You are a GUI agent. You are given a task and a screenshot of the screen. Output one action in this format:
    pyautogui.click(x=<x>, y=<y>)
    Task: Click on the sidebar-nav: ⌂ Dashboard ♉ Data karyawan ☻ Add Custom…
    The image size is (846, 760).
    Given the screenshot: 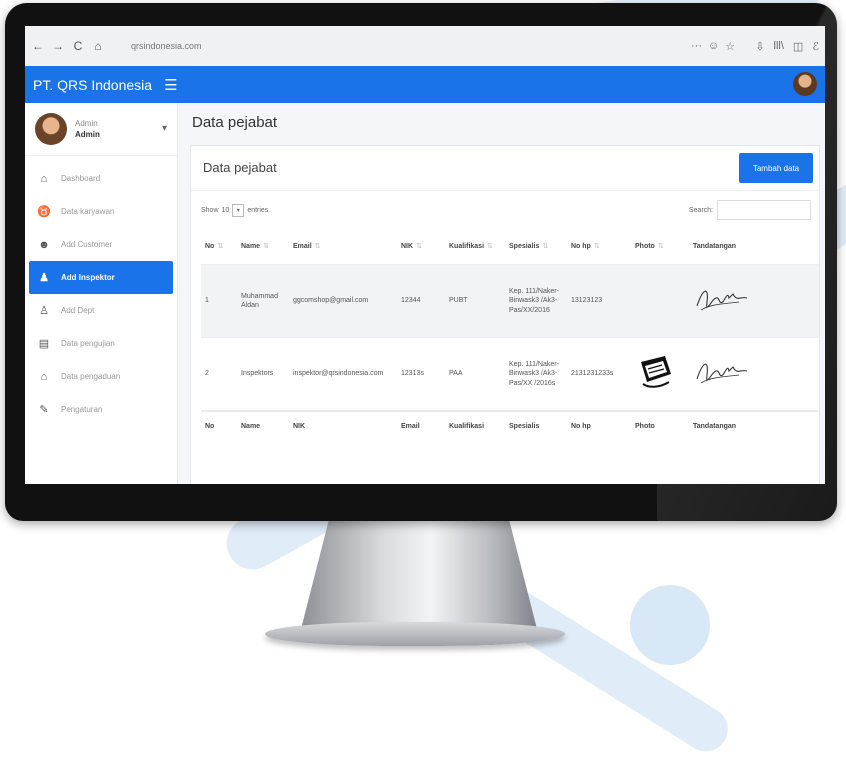 What is the action you would take?
    pyautogui.click(x=101, y=294)
    